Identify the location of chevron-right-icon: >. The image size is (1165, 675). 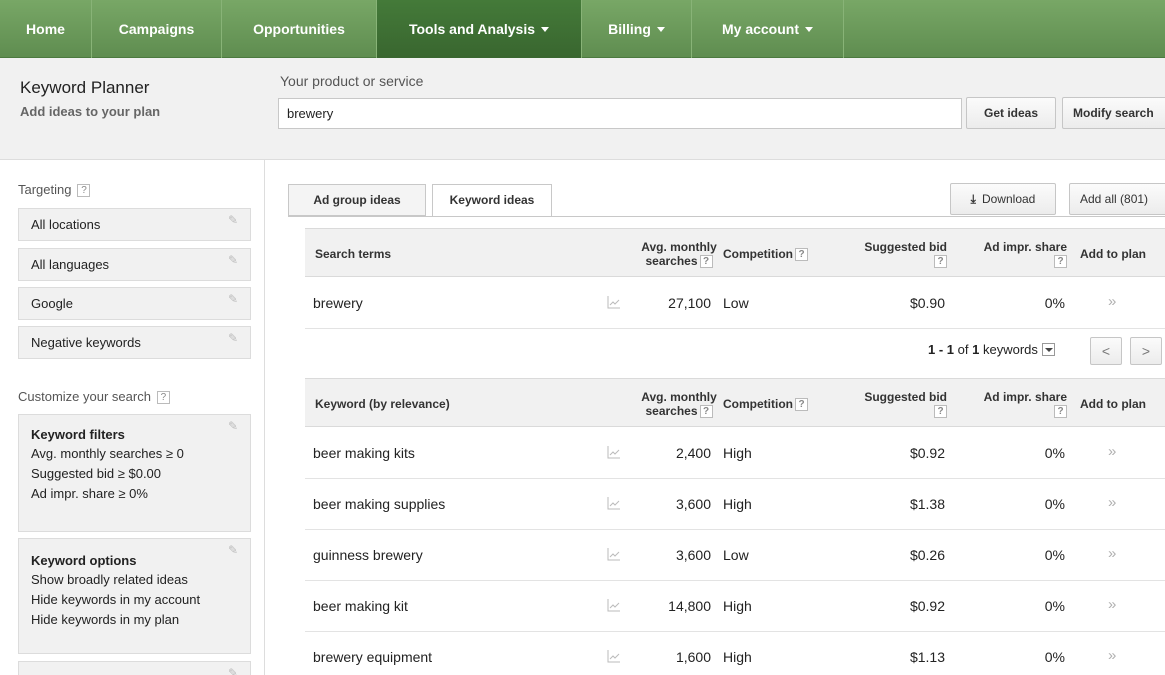
(1146, 351).